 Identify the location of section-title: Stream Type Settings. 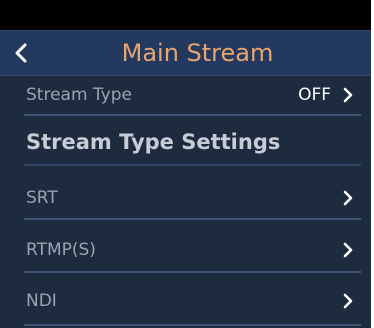
(153, 142).